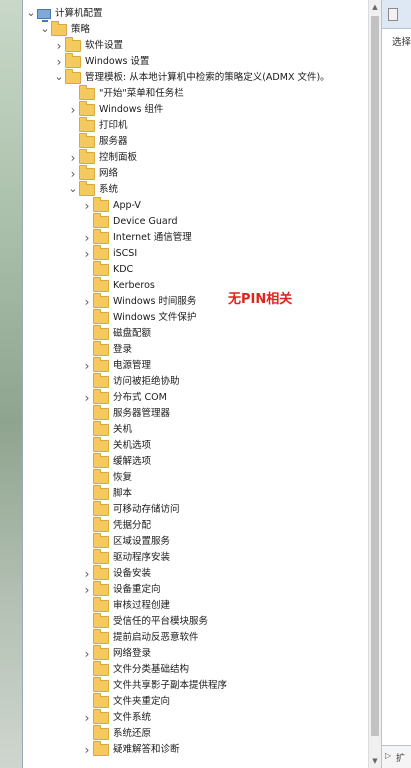 The height and width of the screenshot is (768, 411). Describe the element at coordinates (196, 589) in the screenshot. I see `tree-item: › 设备重定向` at that location.